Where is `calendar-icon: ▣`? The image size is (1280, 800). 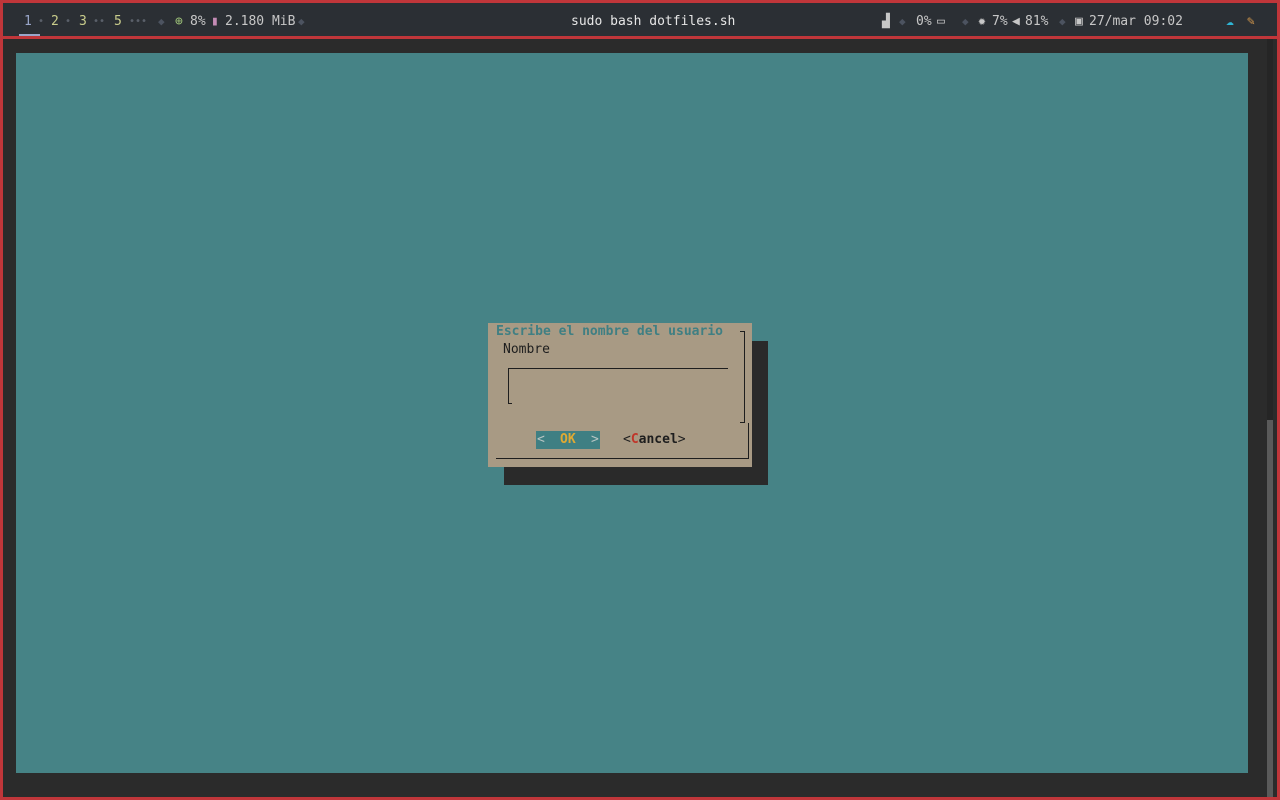 calendar-icon: ▣ is located at coordinates (1079, 21).